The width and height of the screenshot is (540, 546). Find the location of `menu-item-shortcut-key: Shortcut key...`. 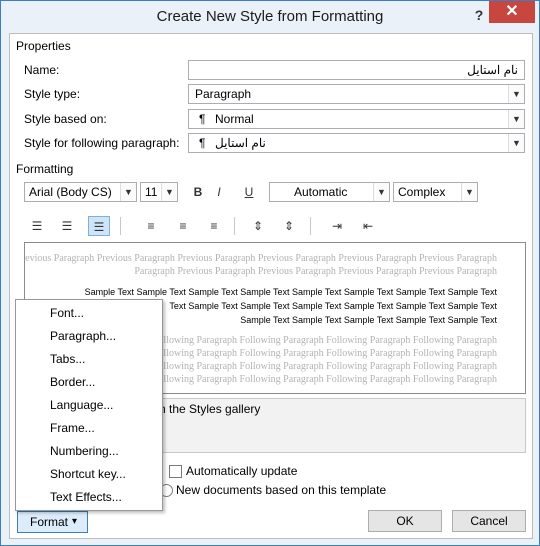

menu-item-shortcut-key: Shortcut key... is located at coordinates (88, 474).